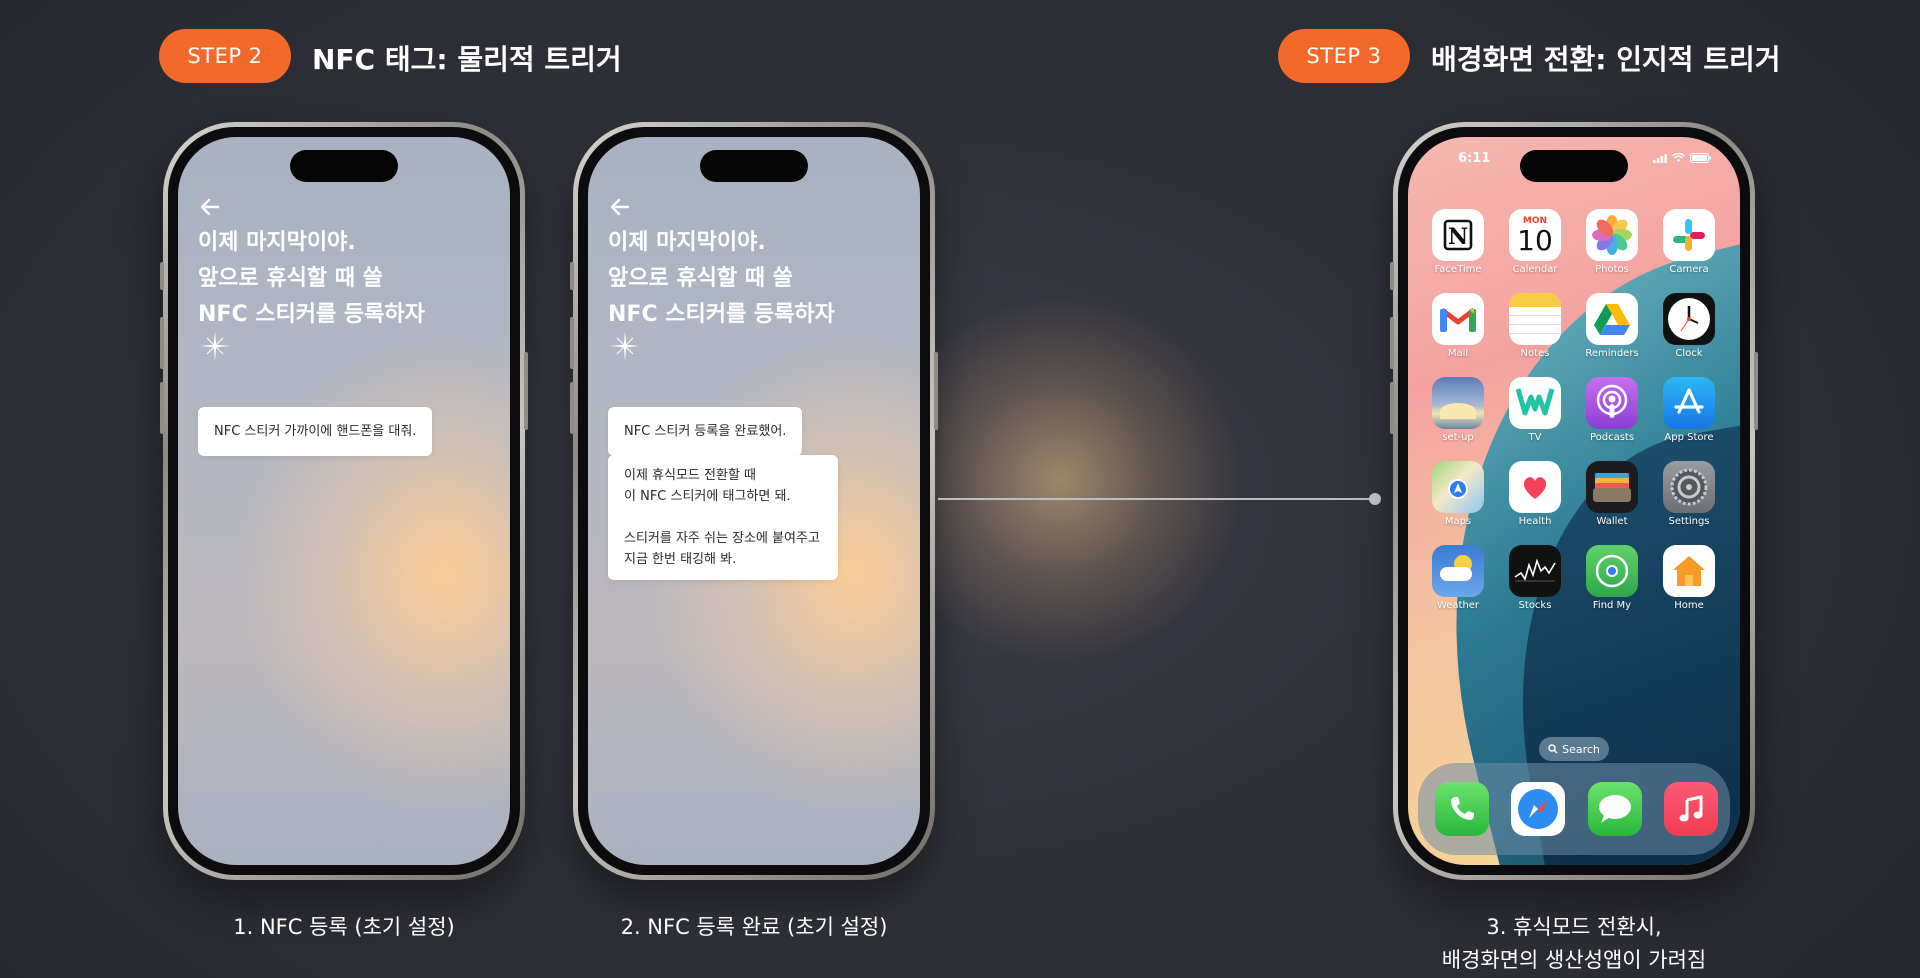 The height and width of the screenshot is (978, 1920). What do you see at coordinates (315, 431) in the screenshot?
I see `chat-bubble: NFC 스티커 가까이에 핸드폰을 대줘.` at bounding box center [315, 431].